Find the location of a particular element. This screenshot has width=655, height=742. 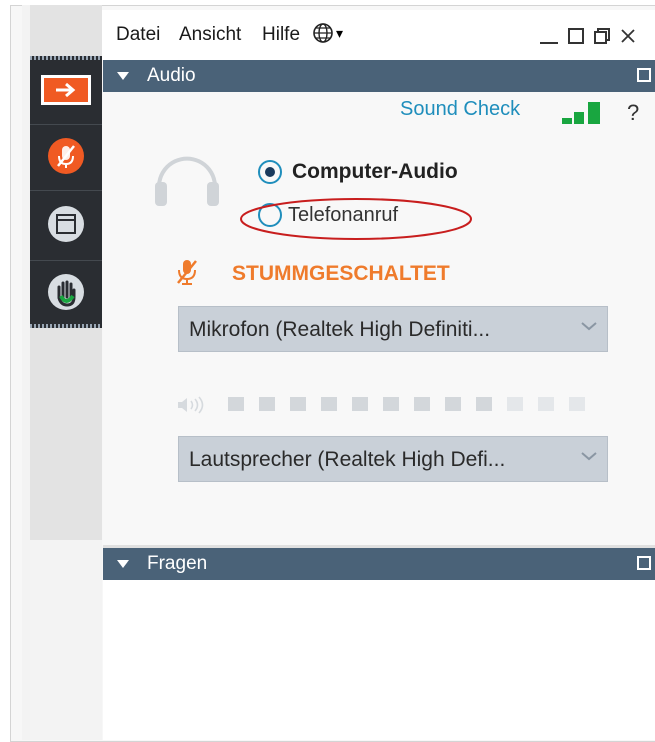

side-toolbar is located at coordinates (66, 192).